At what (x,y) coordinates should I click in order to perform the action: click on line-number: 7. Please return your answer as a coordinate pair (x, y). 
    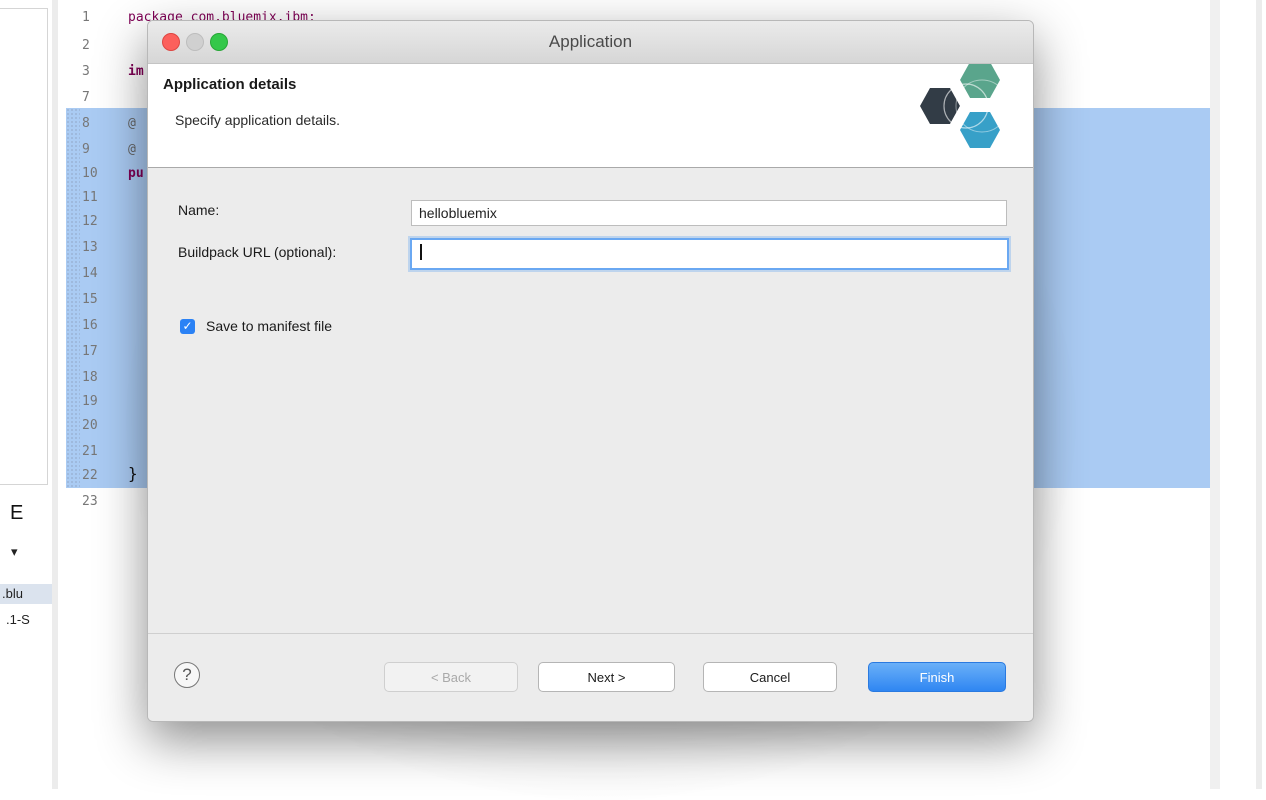
    Looking at the image, I should click on (86, 97).